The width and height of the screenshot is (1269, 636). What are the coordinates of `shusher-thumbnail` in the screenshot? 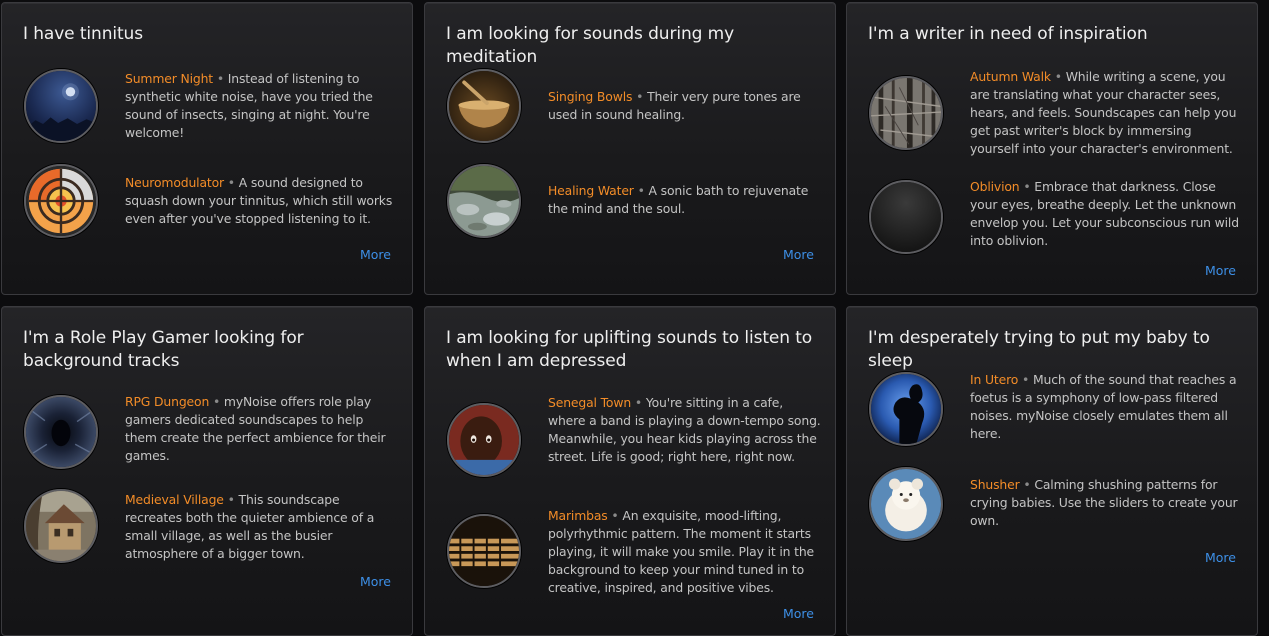 It's located at (906, 504).